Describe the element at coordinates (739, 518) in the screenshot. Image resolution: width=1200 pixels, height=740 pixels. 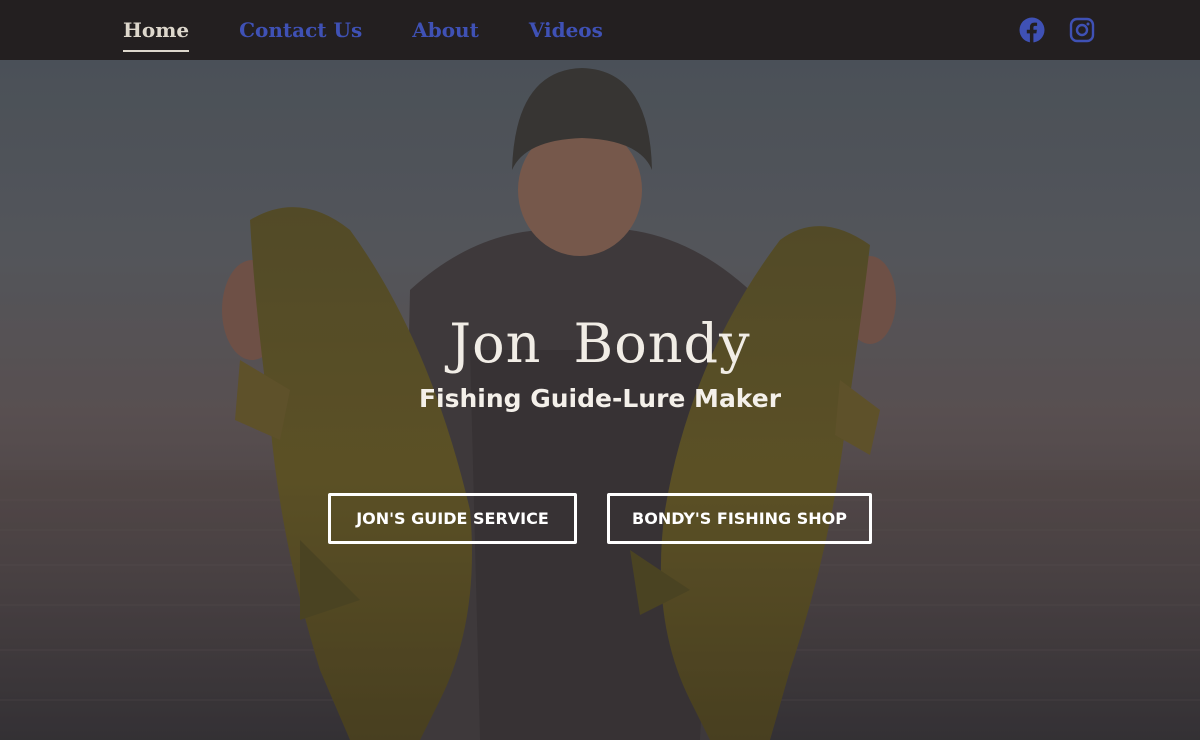
I see `fishing-shop-button: BONDY'S FISHING SHOP` at that location.